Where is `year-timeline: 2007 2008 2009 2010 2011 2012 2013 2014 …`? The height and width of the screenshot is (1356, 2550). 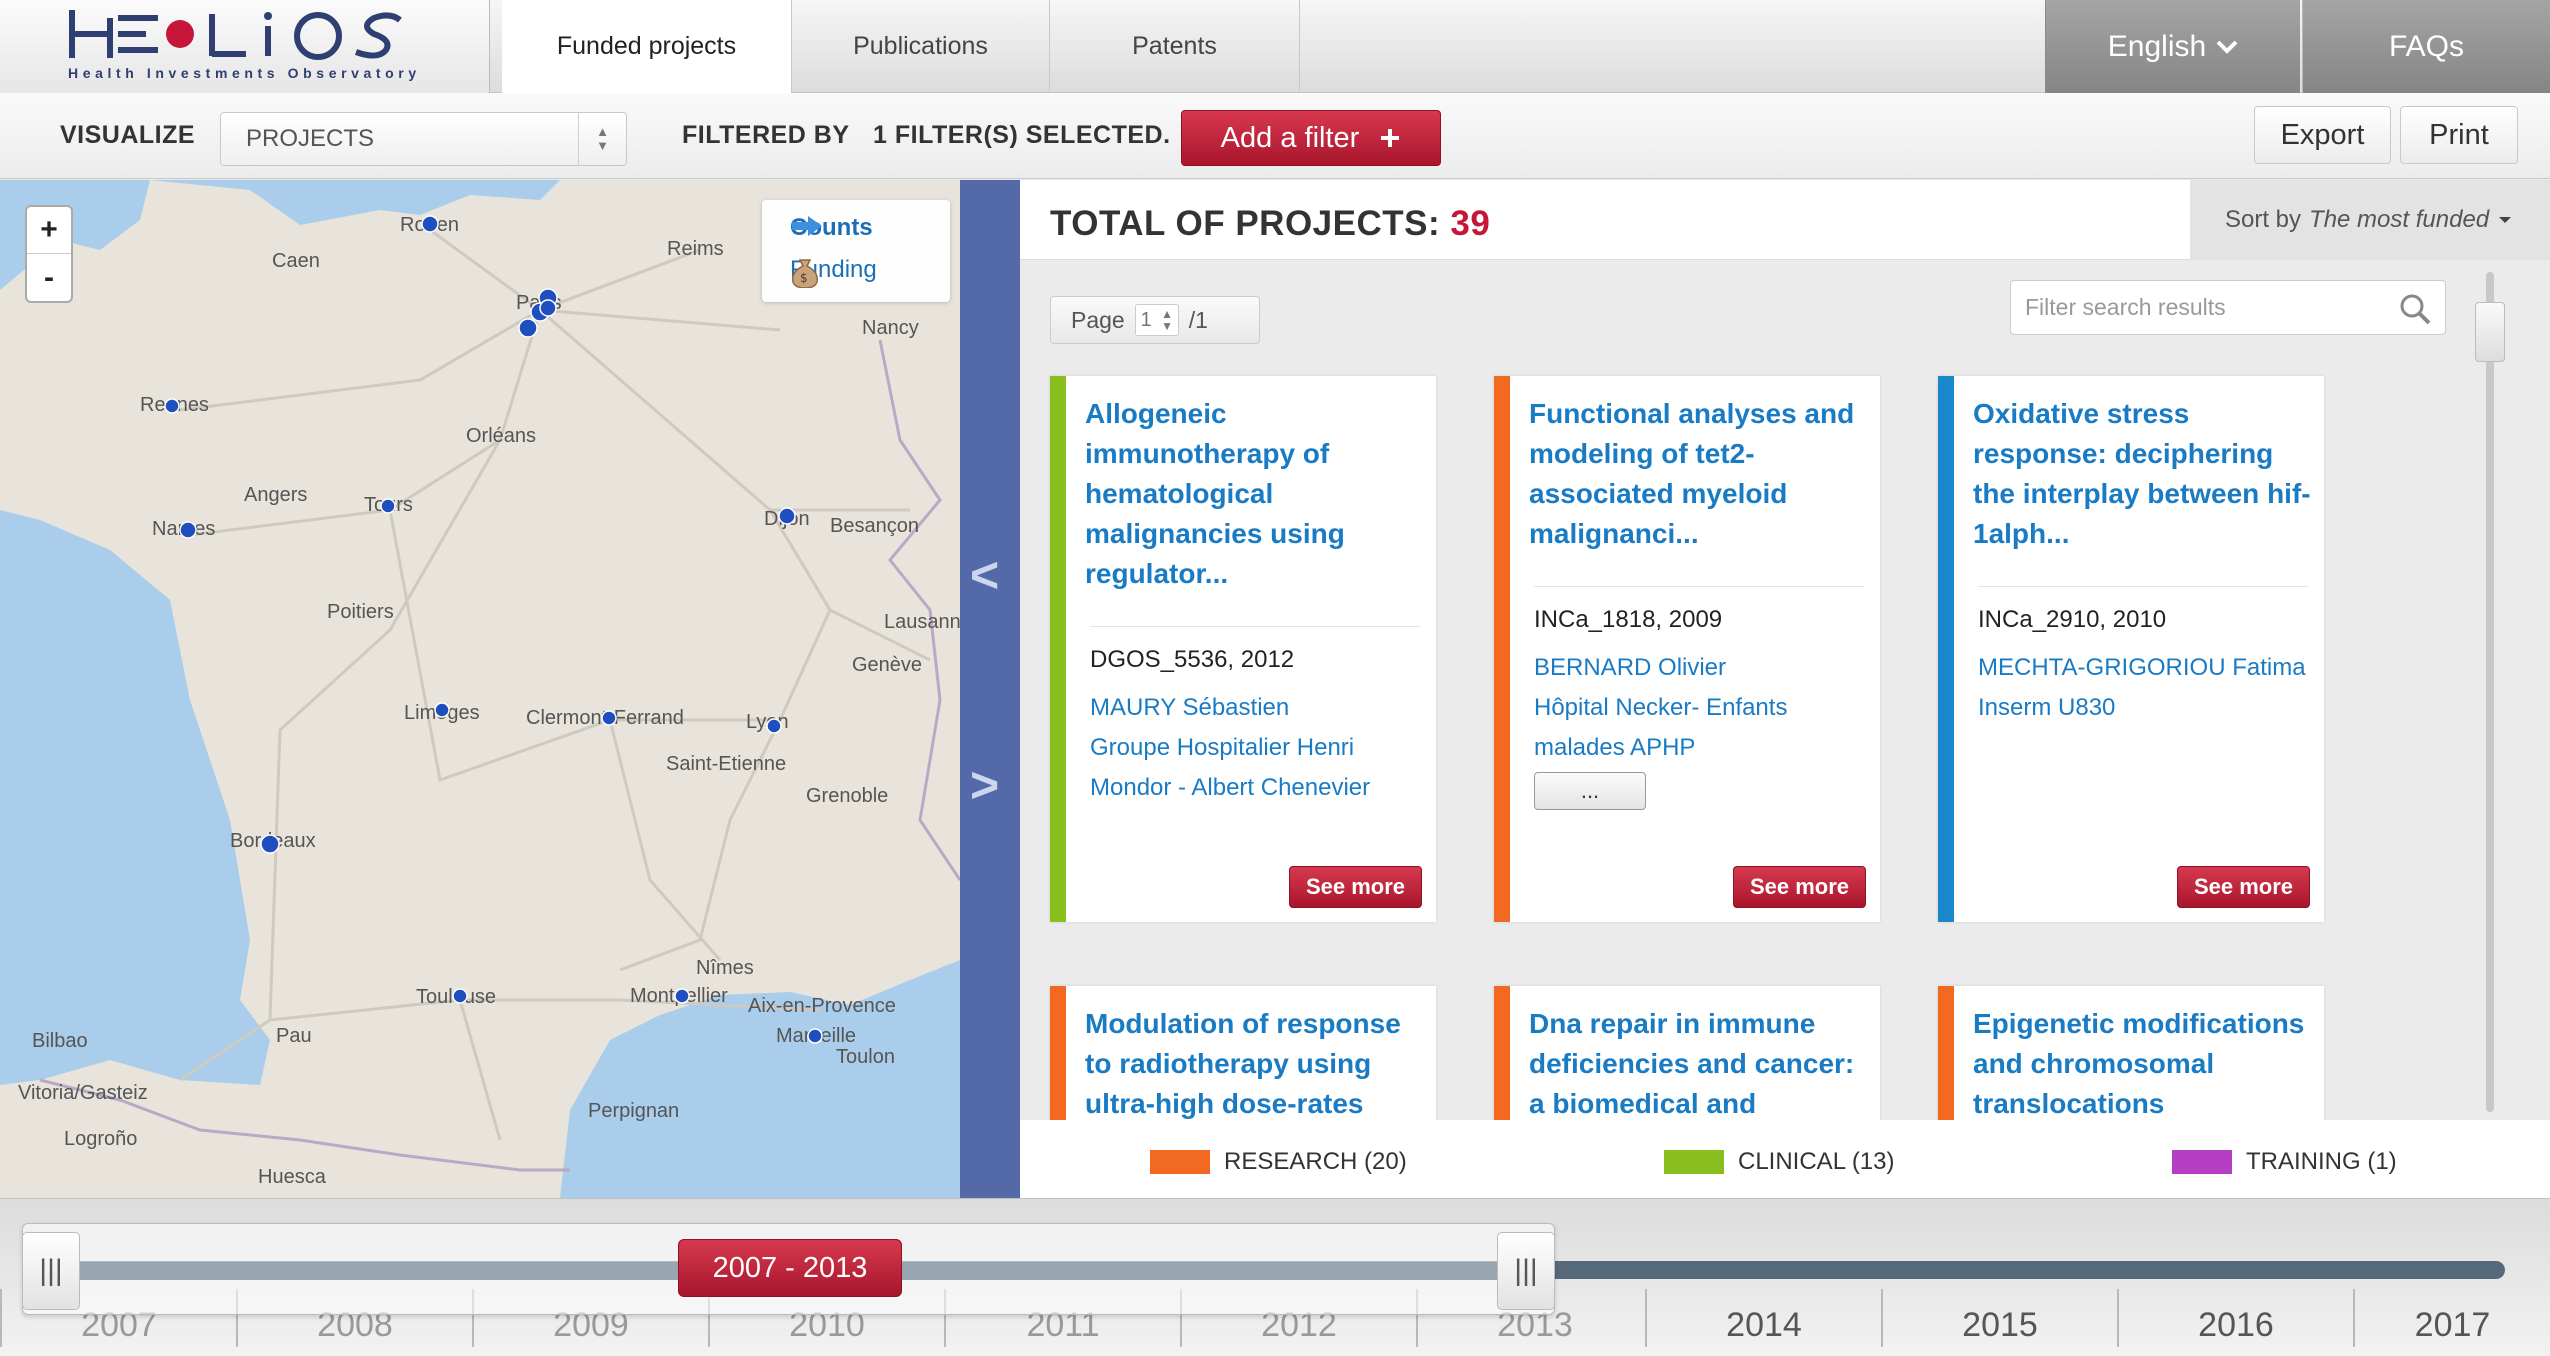
year-timeline: 2007 2008 2009 2010 2011 2012 2013 2014 … is located at coordinates (1275, 1277).